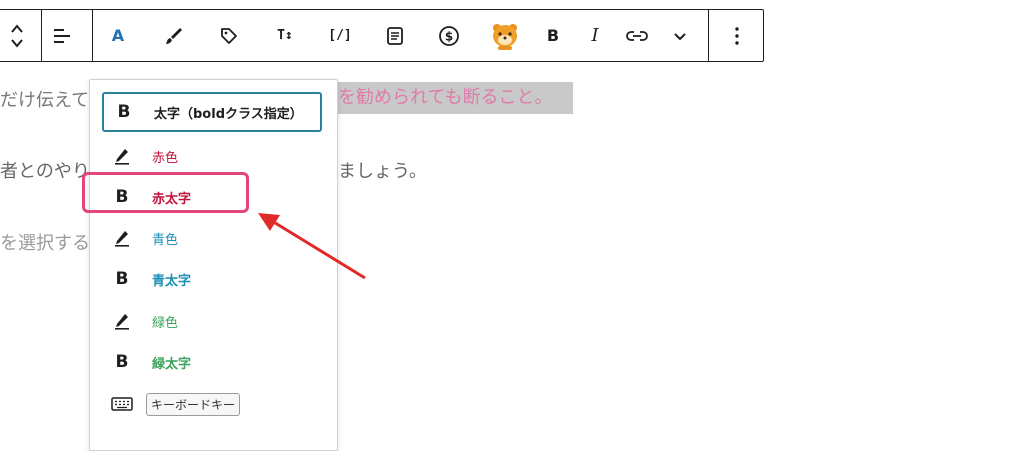 The image size is (1024, 451). Describe the element at coordinates (62, 35) in the screenshot. I see `align-icon` at that location.